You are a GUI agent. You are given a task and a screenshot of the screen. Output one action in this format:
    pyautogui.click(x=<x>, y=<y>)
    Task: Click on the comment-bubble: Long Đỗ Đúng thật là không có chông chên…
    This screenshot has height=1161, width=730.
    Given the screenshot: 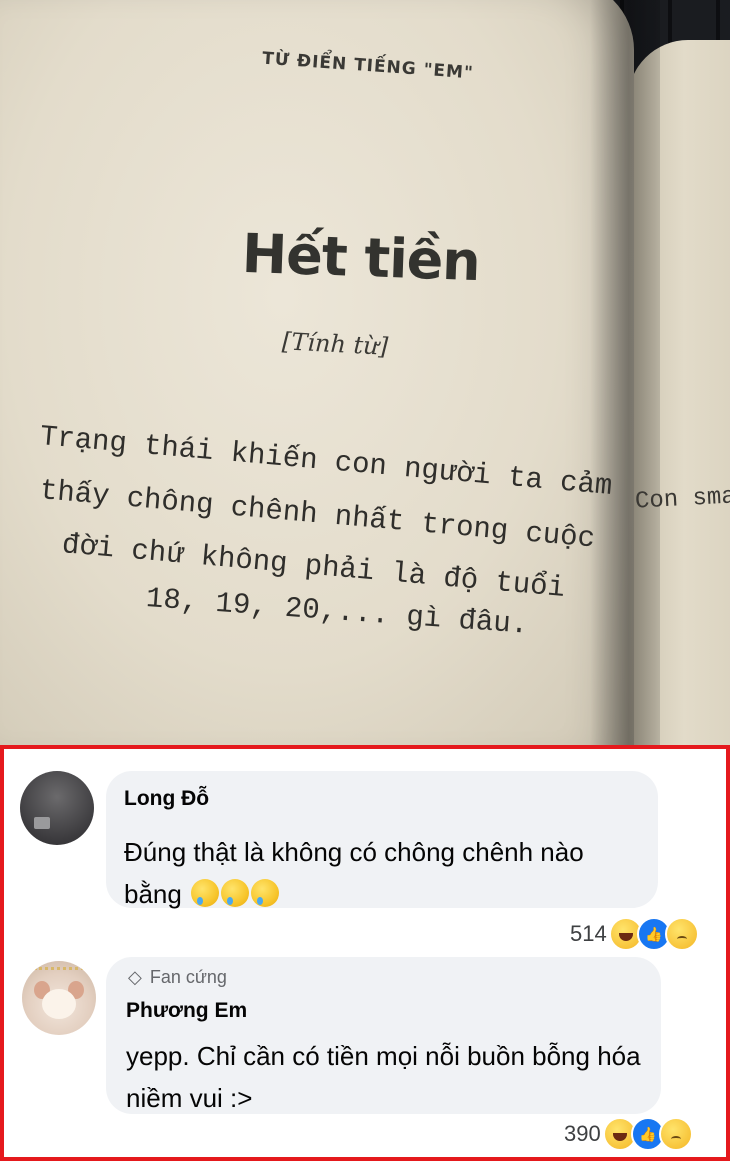 What is the action you would take?
    pyautogui.click(x=382, y=840)
    